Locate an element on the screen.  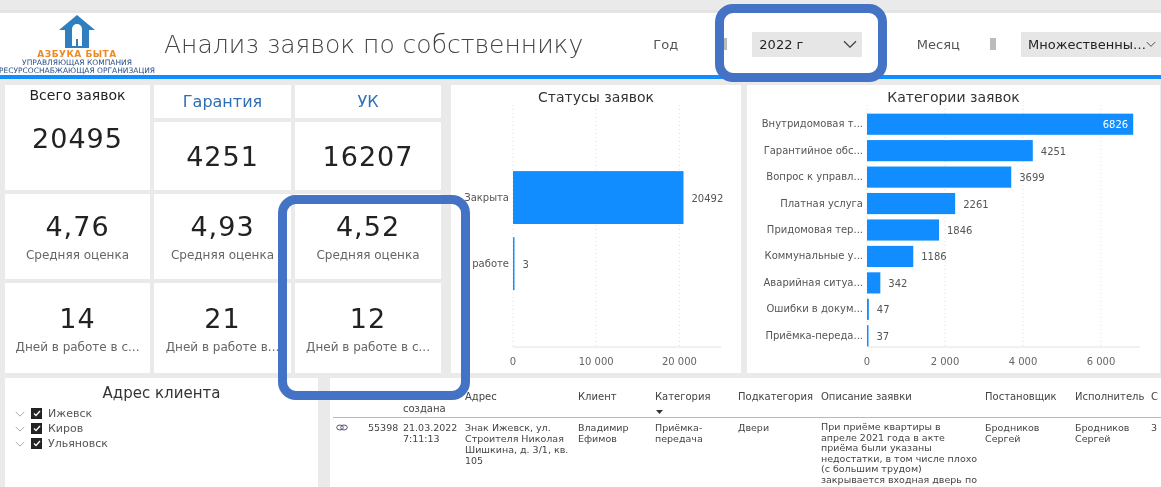
axis-tick-label: 4 000 is located at coordinates (1023, 361).